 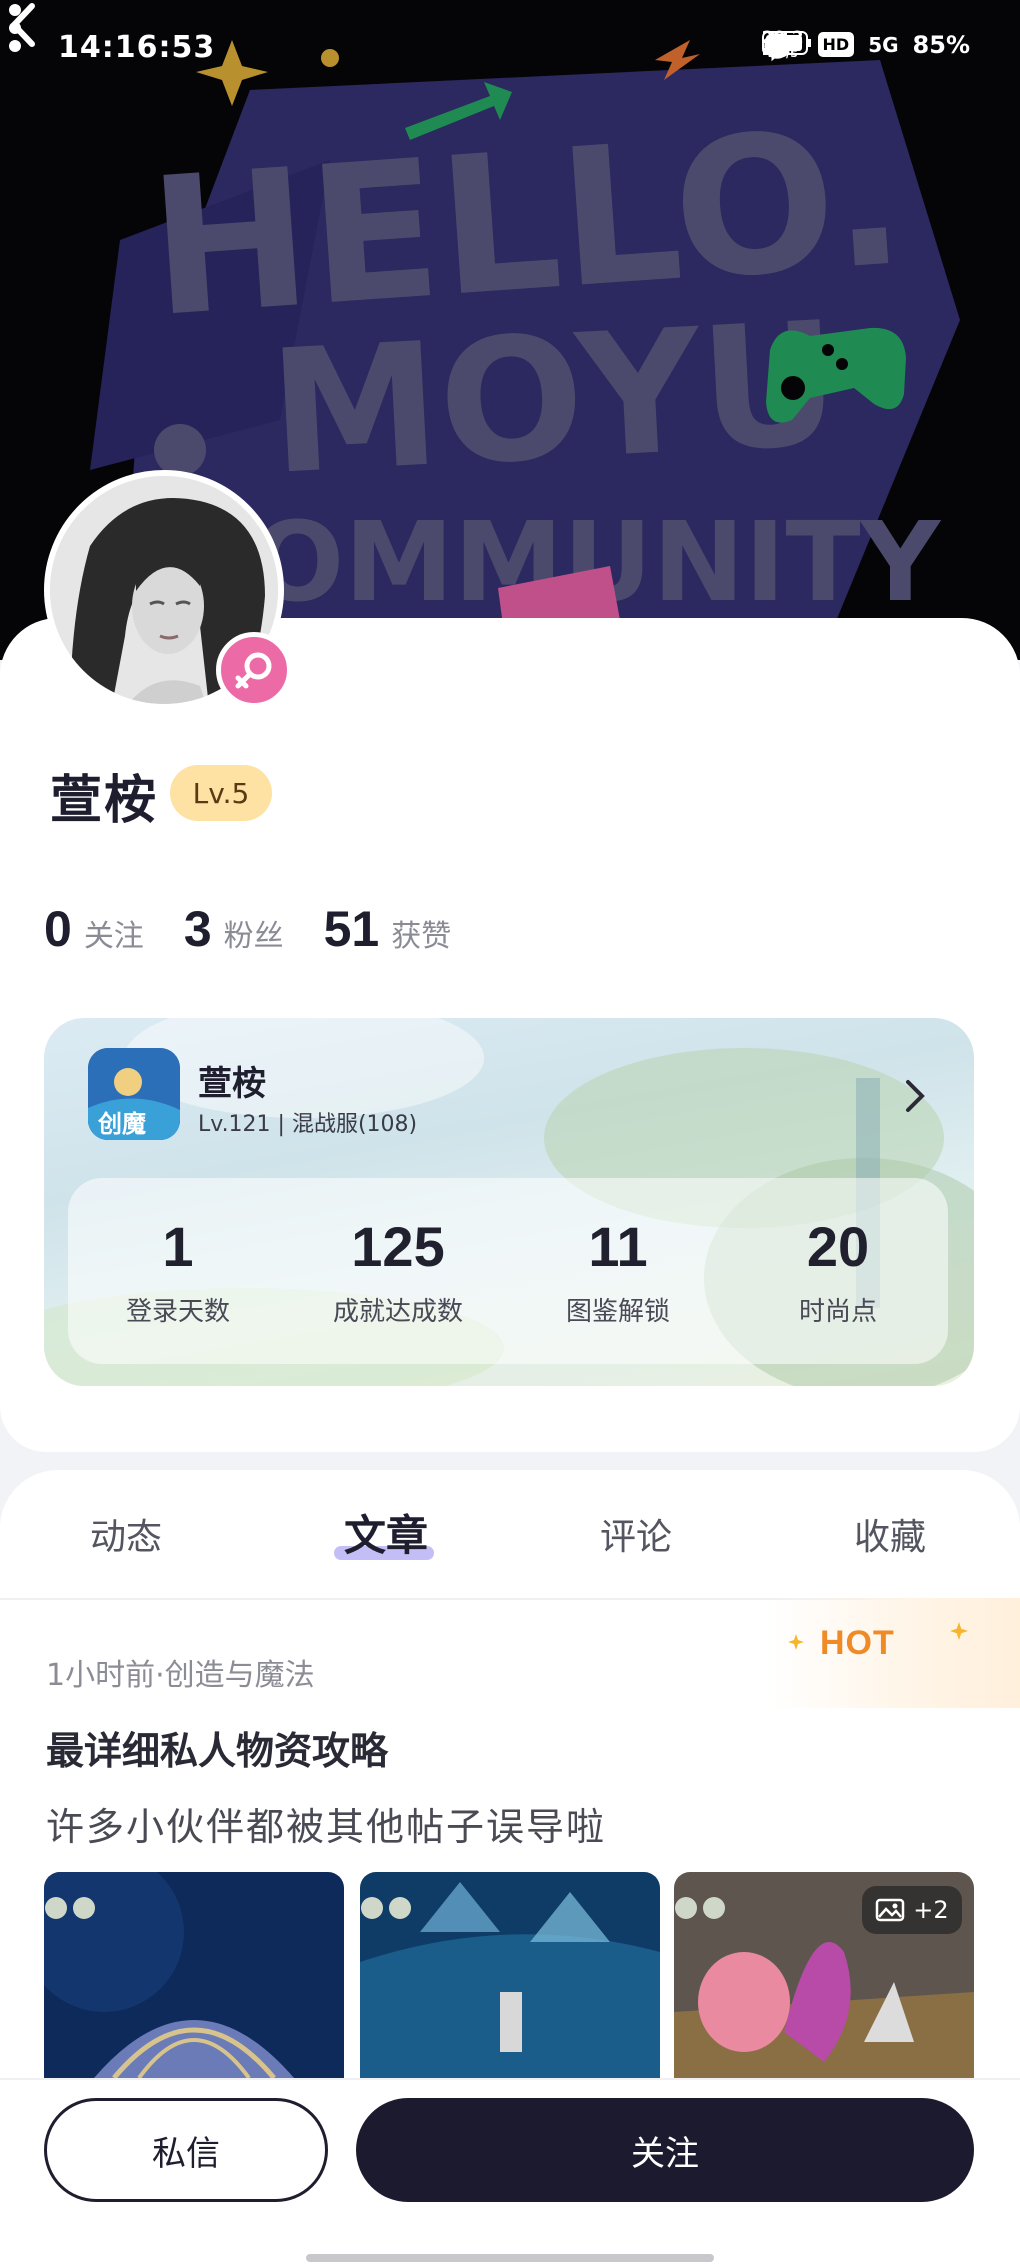 What do you see at coordinates (198, 929) in the screenshot?
I see `followers-count: 3` at bounding box center [198, 929].